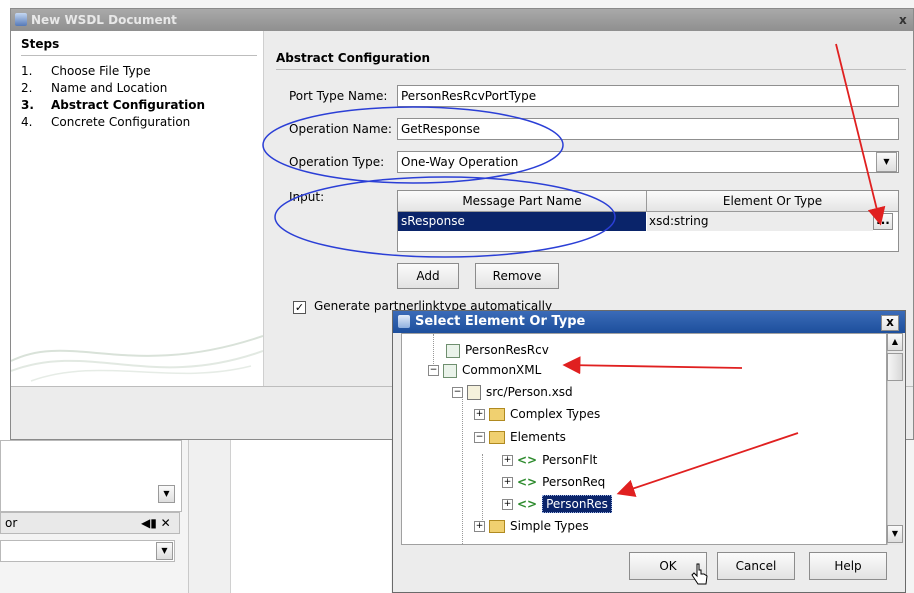  What do you see at coordinates (156, 523) in the screenshot?
I see `bg-panel-close-icon: ◀▮ ✕` at bounding box center [156, 523].